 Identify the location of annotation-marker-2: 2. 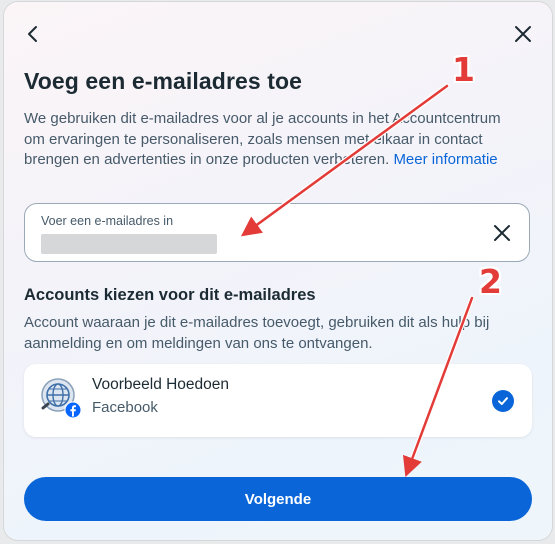
(490, 281).